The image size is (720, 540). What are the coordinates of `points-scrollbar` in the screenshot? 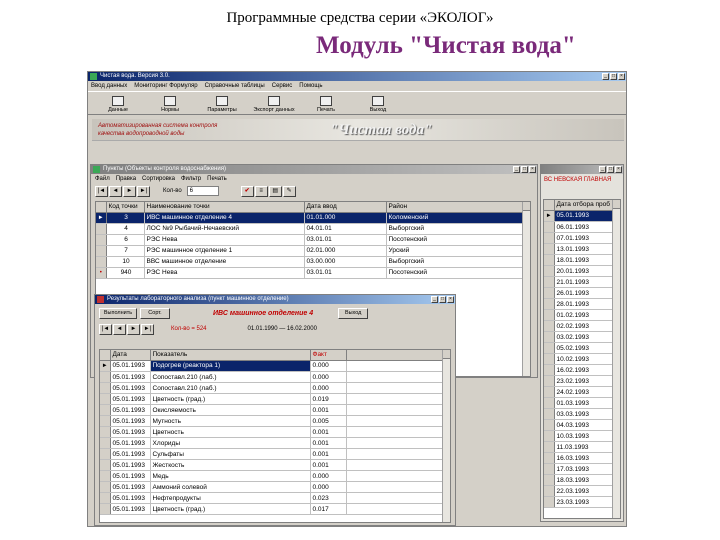 It's located at (526, 289).